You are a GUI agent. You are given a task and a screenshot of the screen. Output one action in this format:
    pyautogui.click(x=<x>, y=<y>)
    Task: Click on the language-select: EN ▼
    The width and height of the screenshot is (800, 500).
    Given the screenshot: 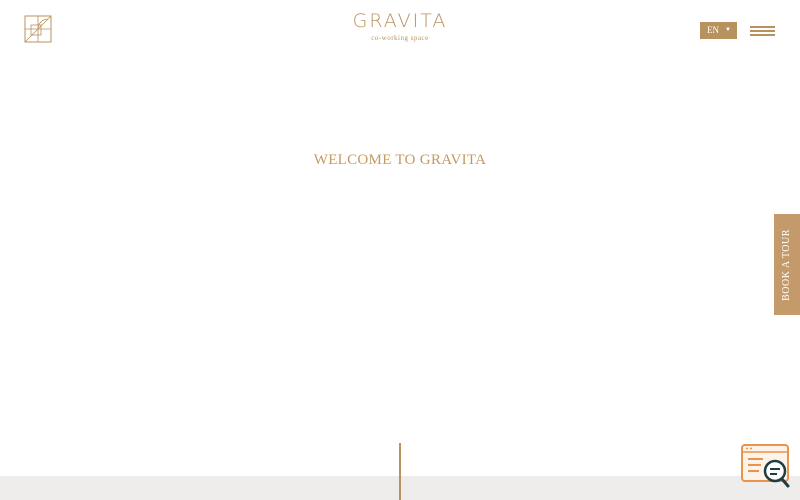 What is the action you would take?
    pyautogui.click(x=718, y=30)
    